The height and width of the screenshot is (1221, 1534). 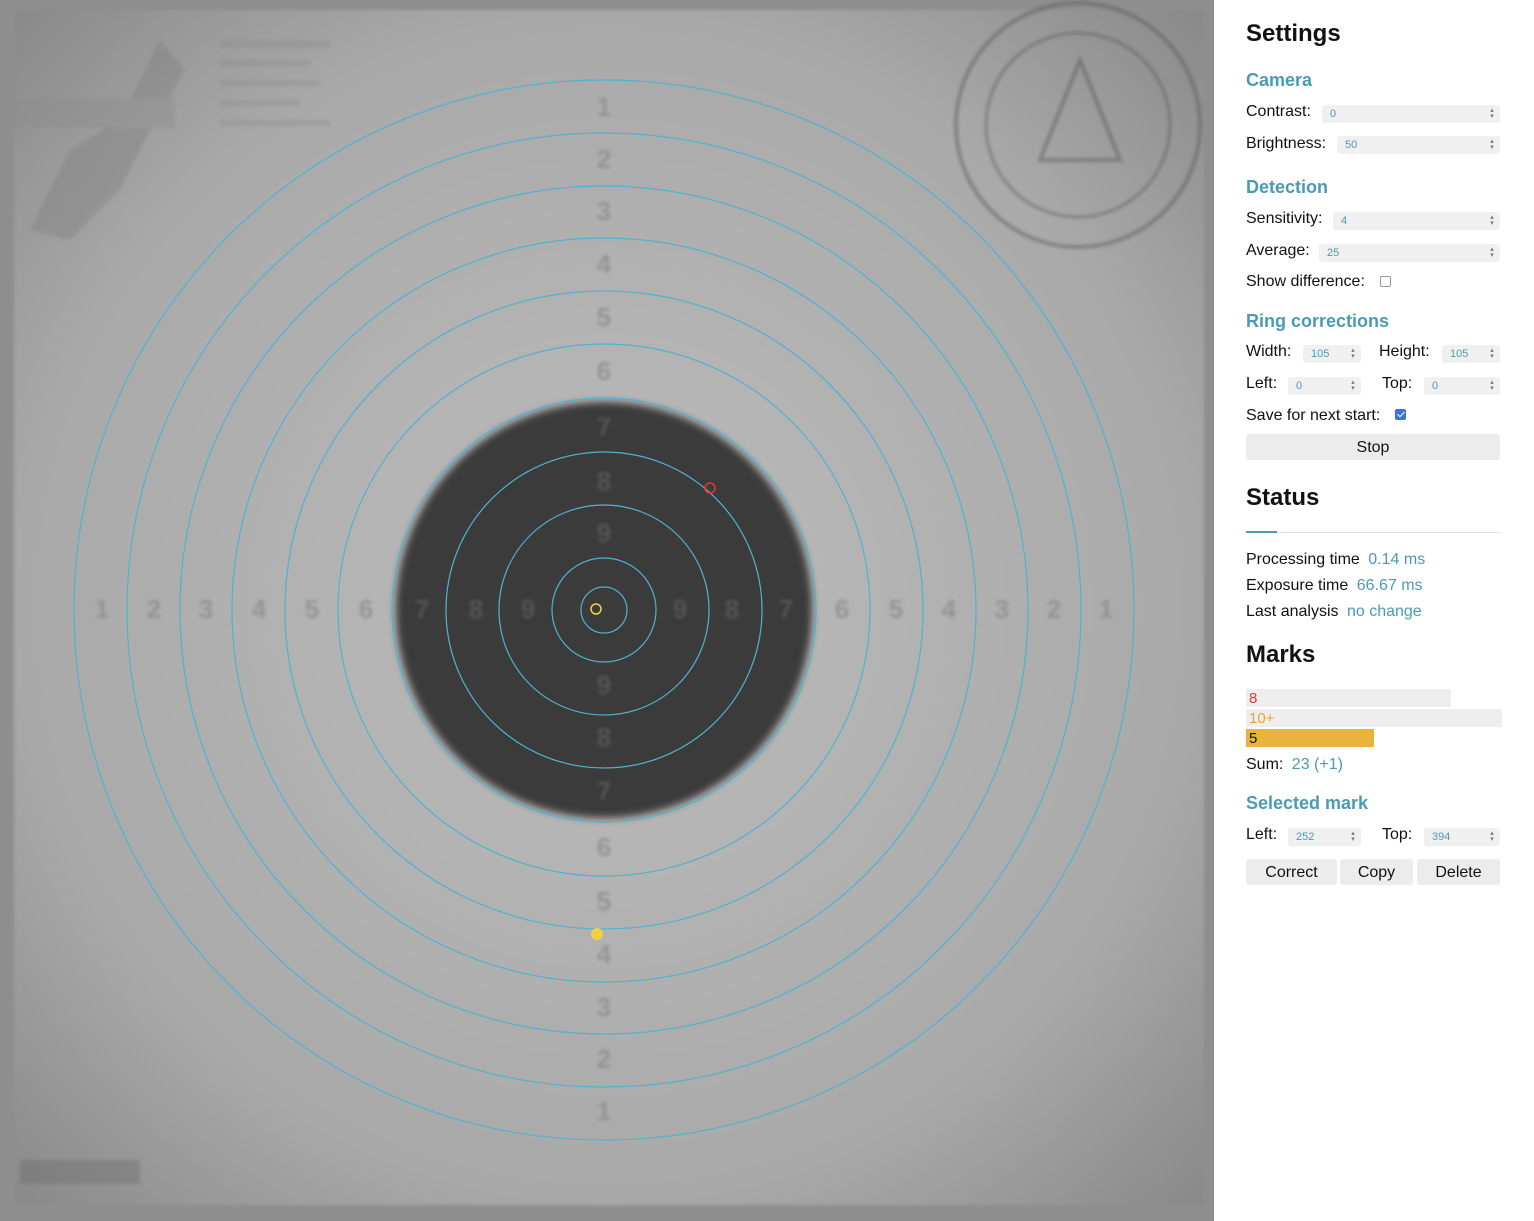 What do you see at coordinates (1462, 386) in the screenshot?
I see `top-input: 0 ▴ ▾` at bounding box center [1462, 386].